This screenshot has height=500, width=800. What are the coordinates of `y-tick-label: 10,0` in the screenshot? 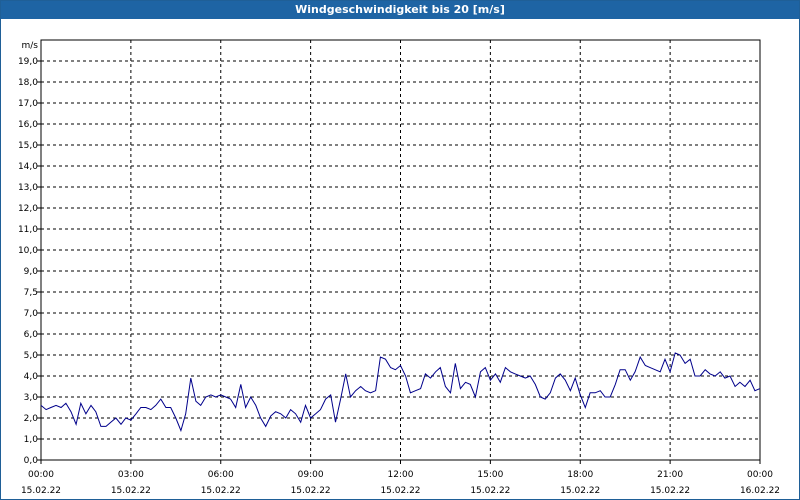 It's located at (28, 251).